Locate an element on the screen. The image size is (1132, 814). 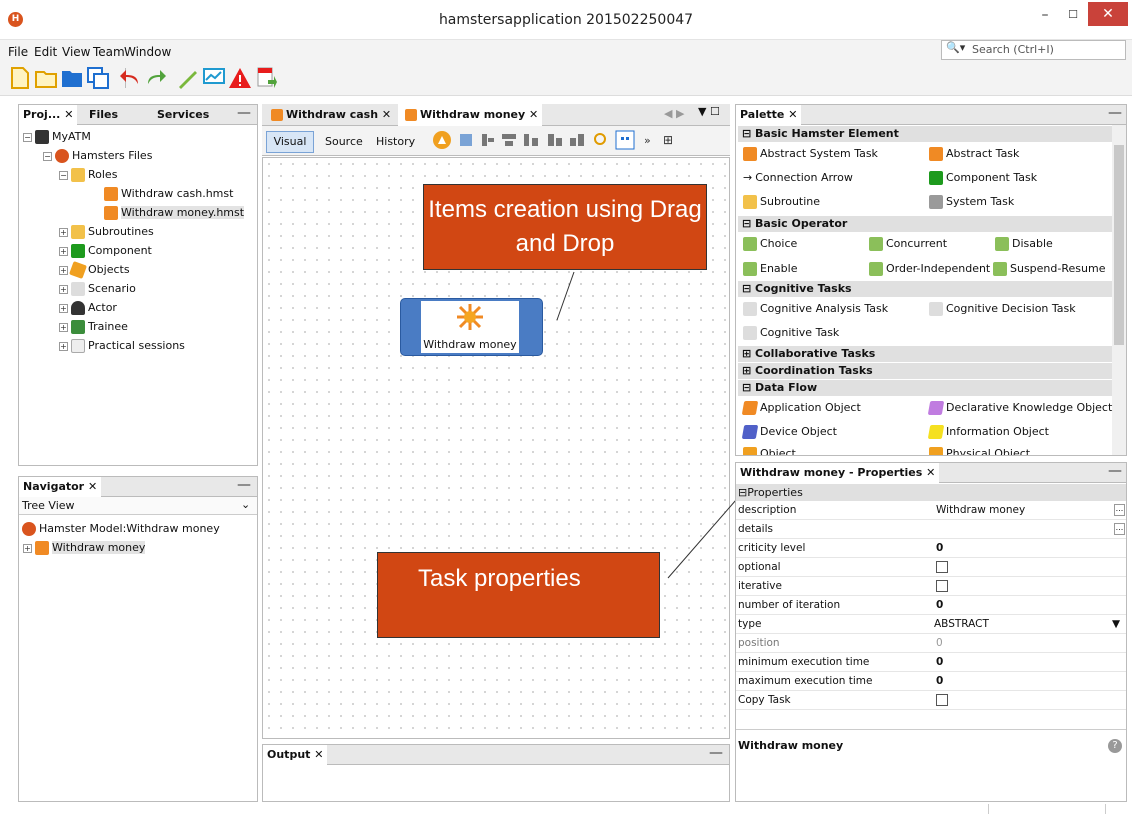
property-row: type ABSTRACT ▼ is located at coordinates (931, 624).